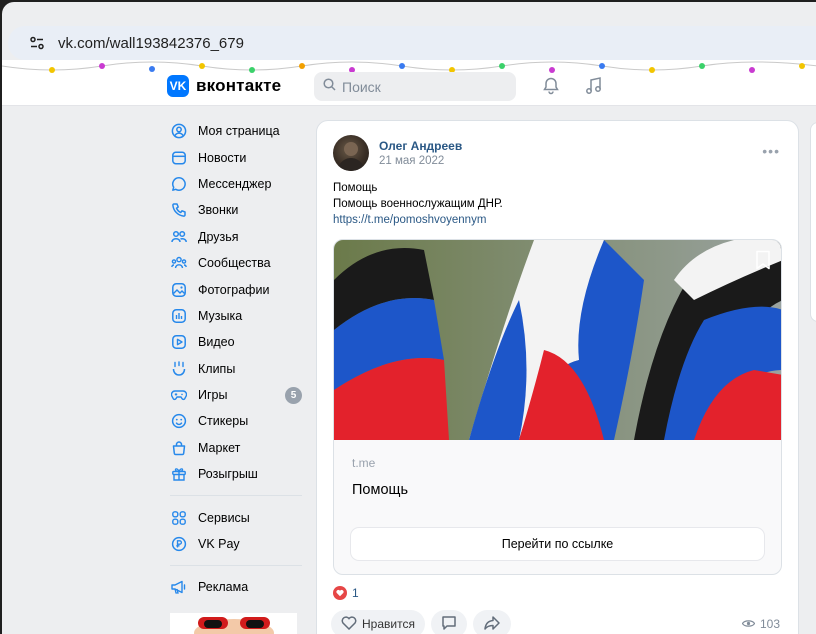 The image size is (816, 634). I want to click on video-icon, so click(179, 342).